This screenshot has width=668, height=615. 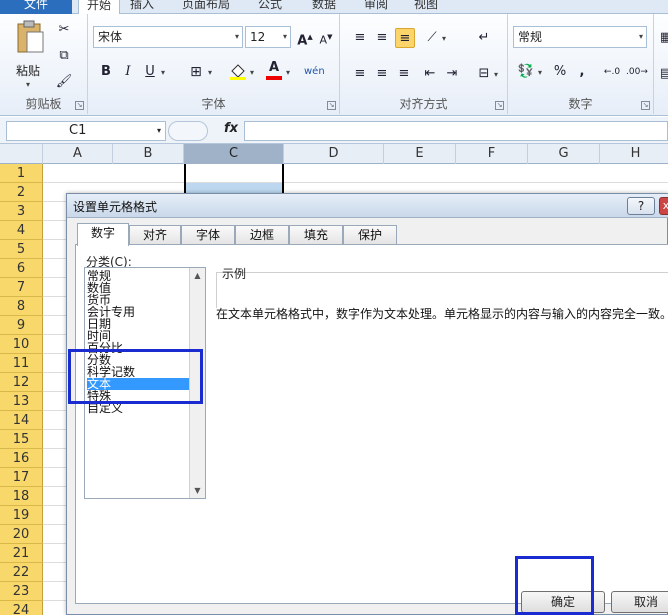 I want to click on tab-review: 审阅, so click(x=376, y=7).